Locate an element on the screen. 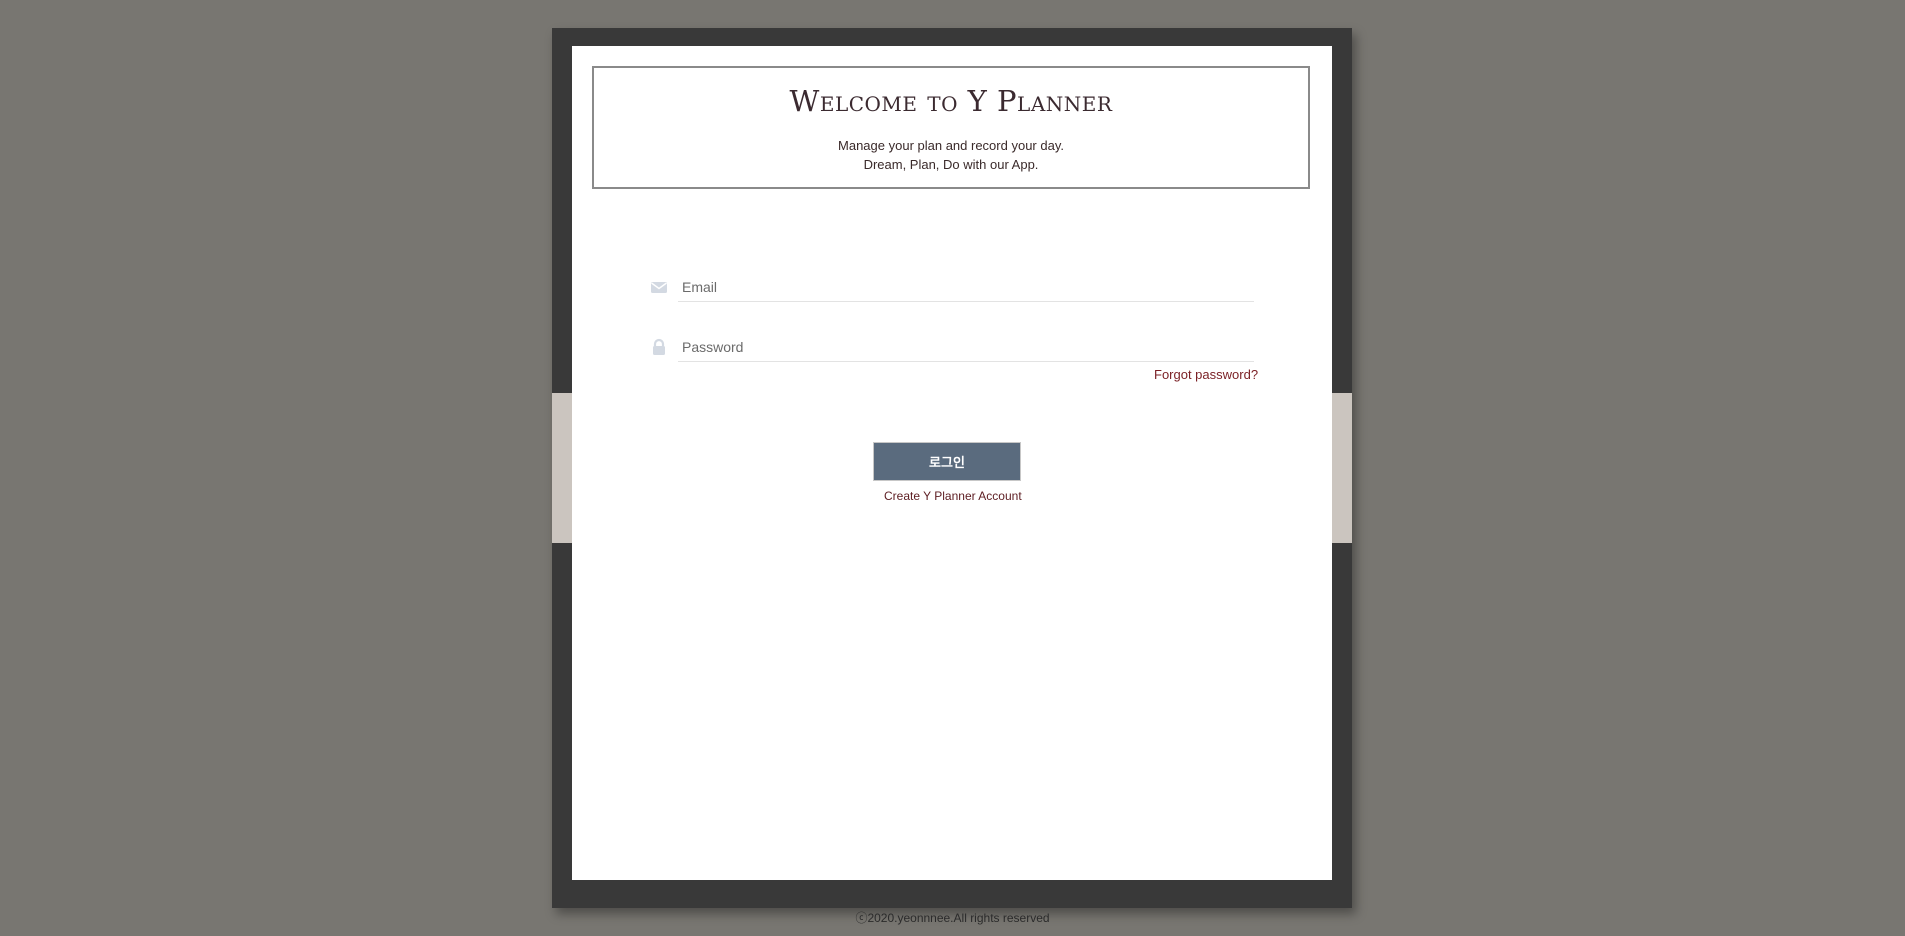 The height and width of the screenshot is (936, 1905). password-field-group is located at coordinates (952, 348).